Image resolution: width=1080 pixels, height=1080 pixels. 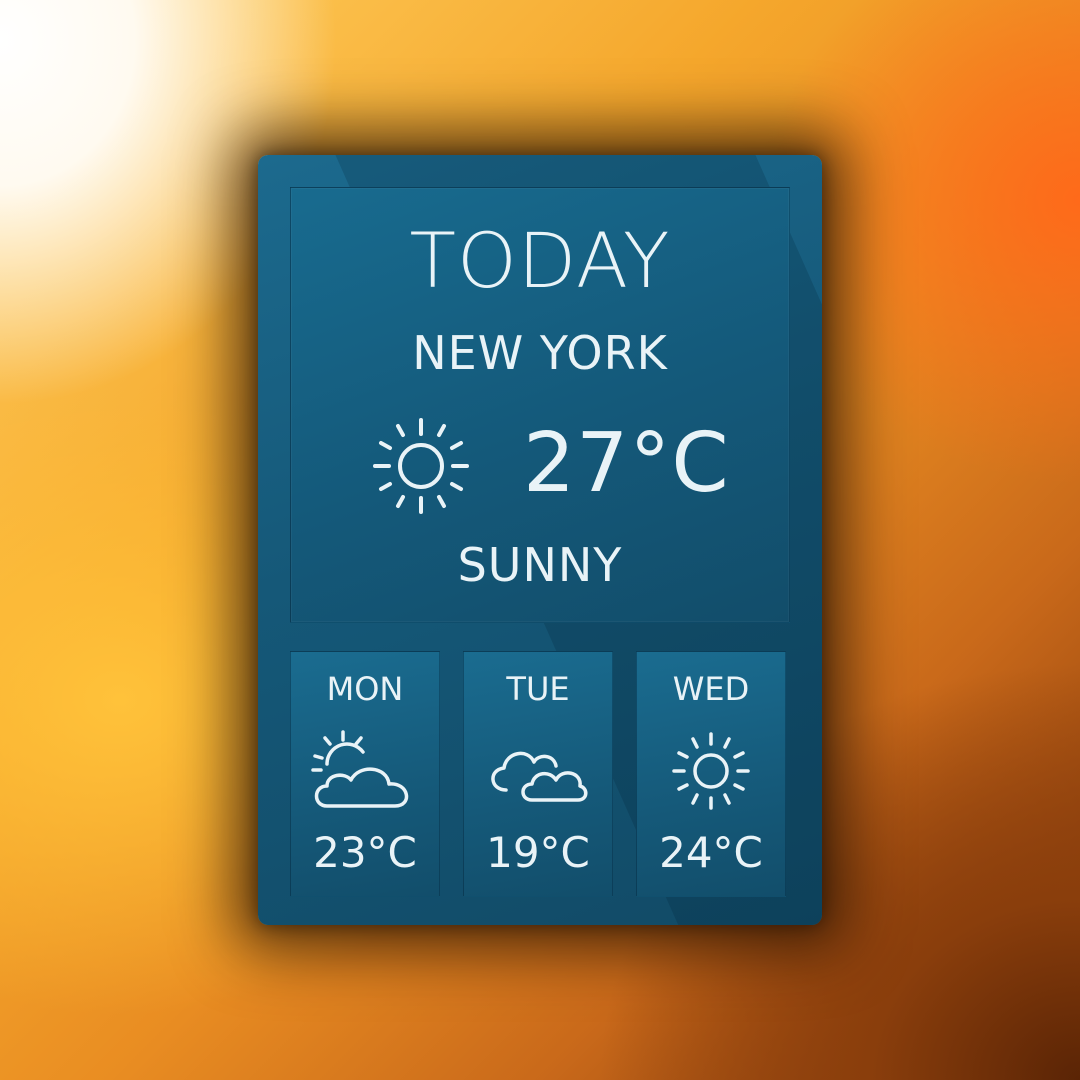 I want to click on forecast-card-wed: WED 24°C, so click(x=711, y=774).